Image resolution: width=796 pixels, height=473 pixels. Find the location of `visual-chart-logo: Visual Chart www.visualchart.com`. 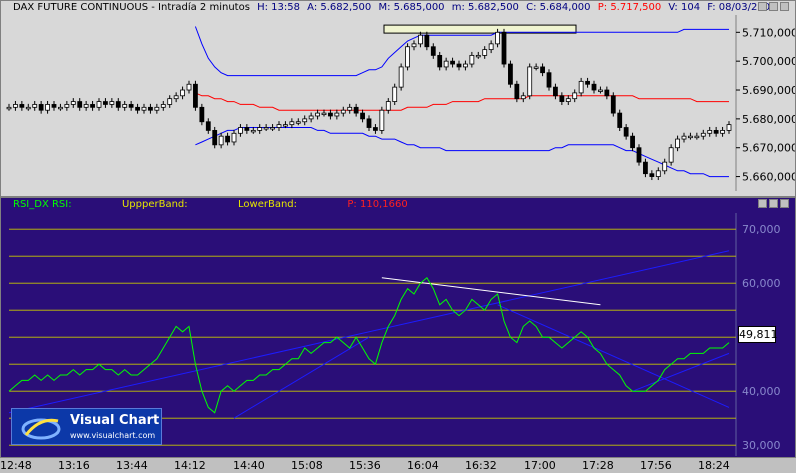

visual-chart-logo: Visual Chart www.visualchart.com is located at coordinates (86, 426).